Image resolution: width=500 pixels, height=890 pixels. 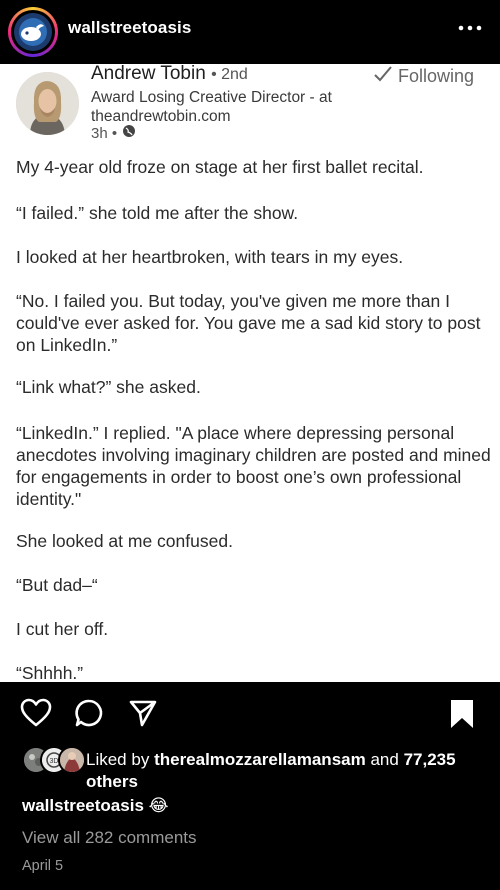 I want to click on post-paragraph: I cut her off., so click(x=62, y=629).